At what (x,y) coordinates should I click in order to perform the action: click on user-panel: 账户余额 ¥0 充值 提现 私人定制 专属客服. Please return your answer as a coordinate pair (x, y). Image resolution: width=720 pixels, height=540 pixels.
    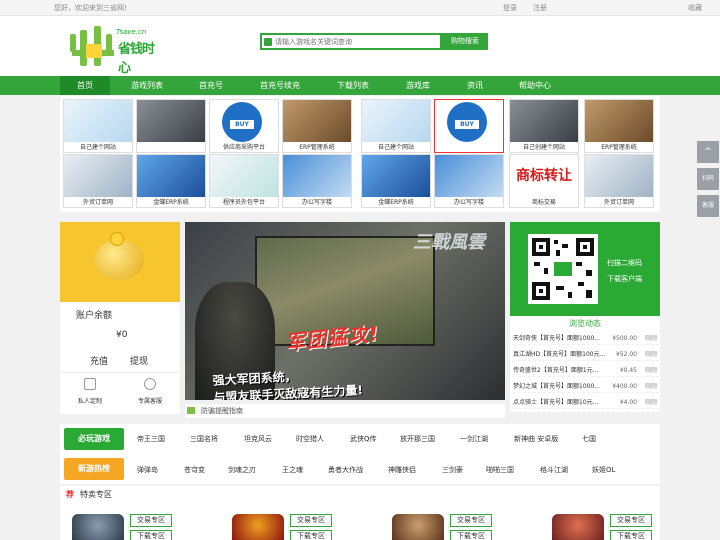
    Looking at the image, I should click on (120, 318).